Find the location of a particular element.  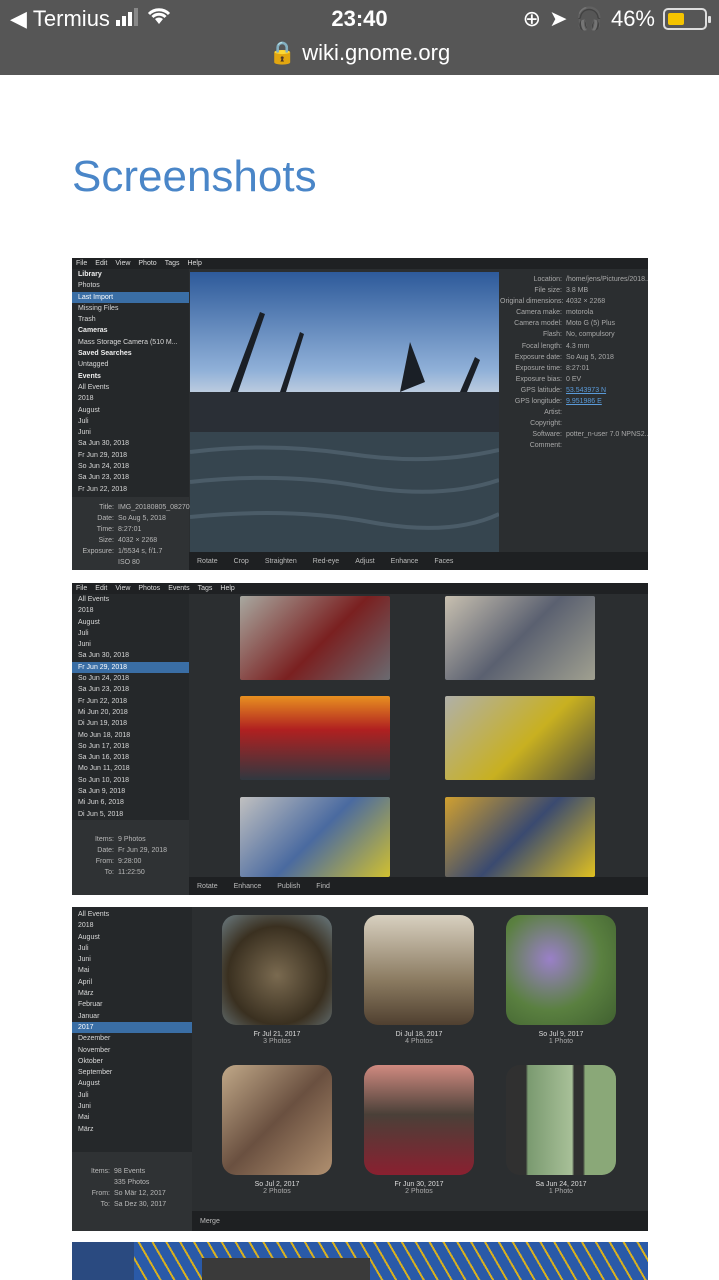

menu-item: Photo is located at coordinates (147, 263).